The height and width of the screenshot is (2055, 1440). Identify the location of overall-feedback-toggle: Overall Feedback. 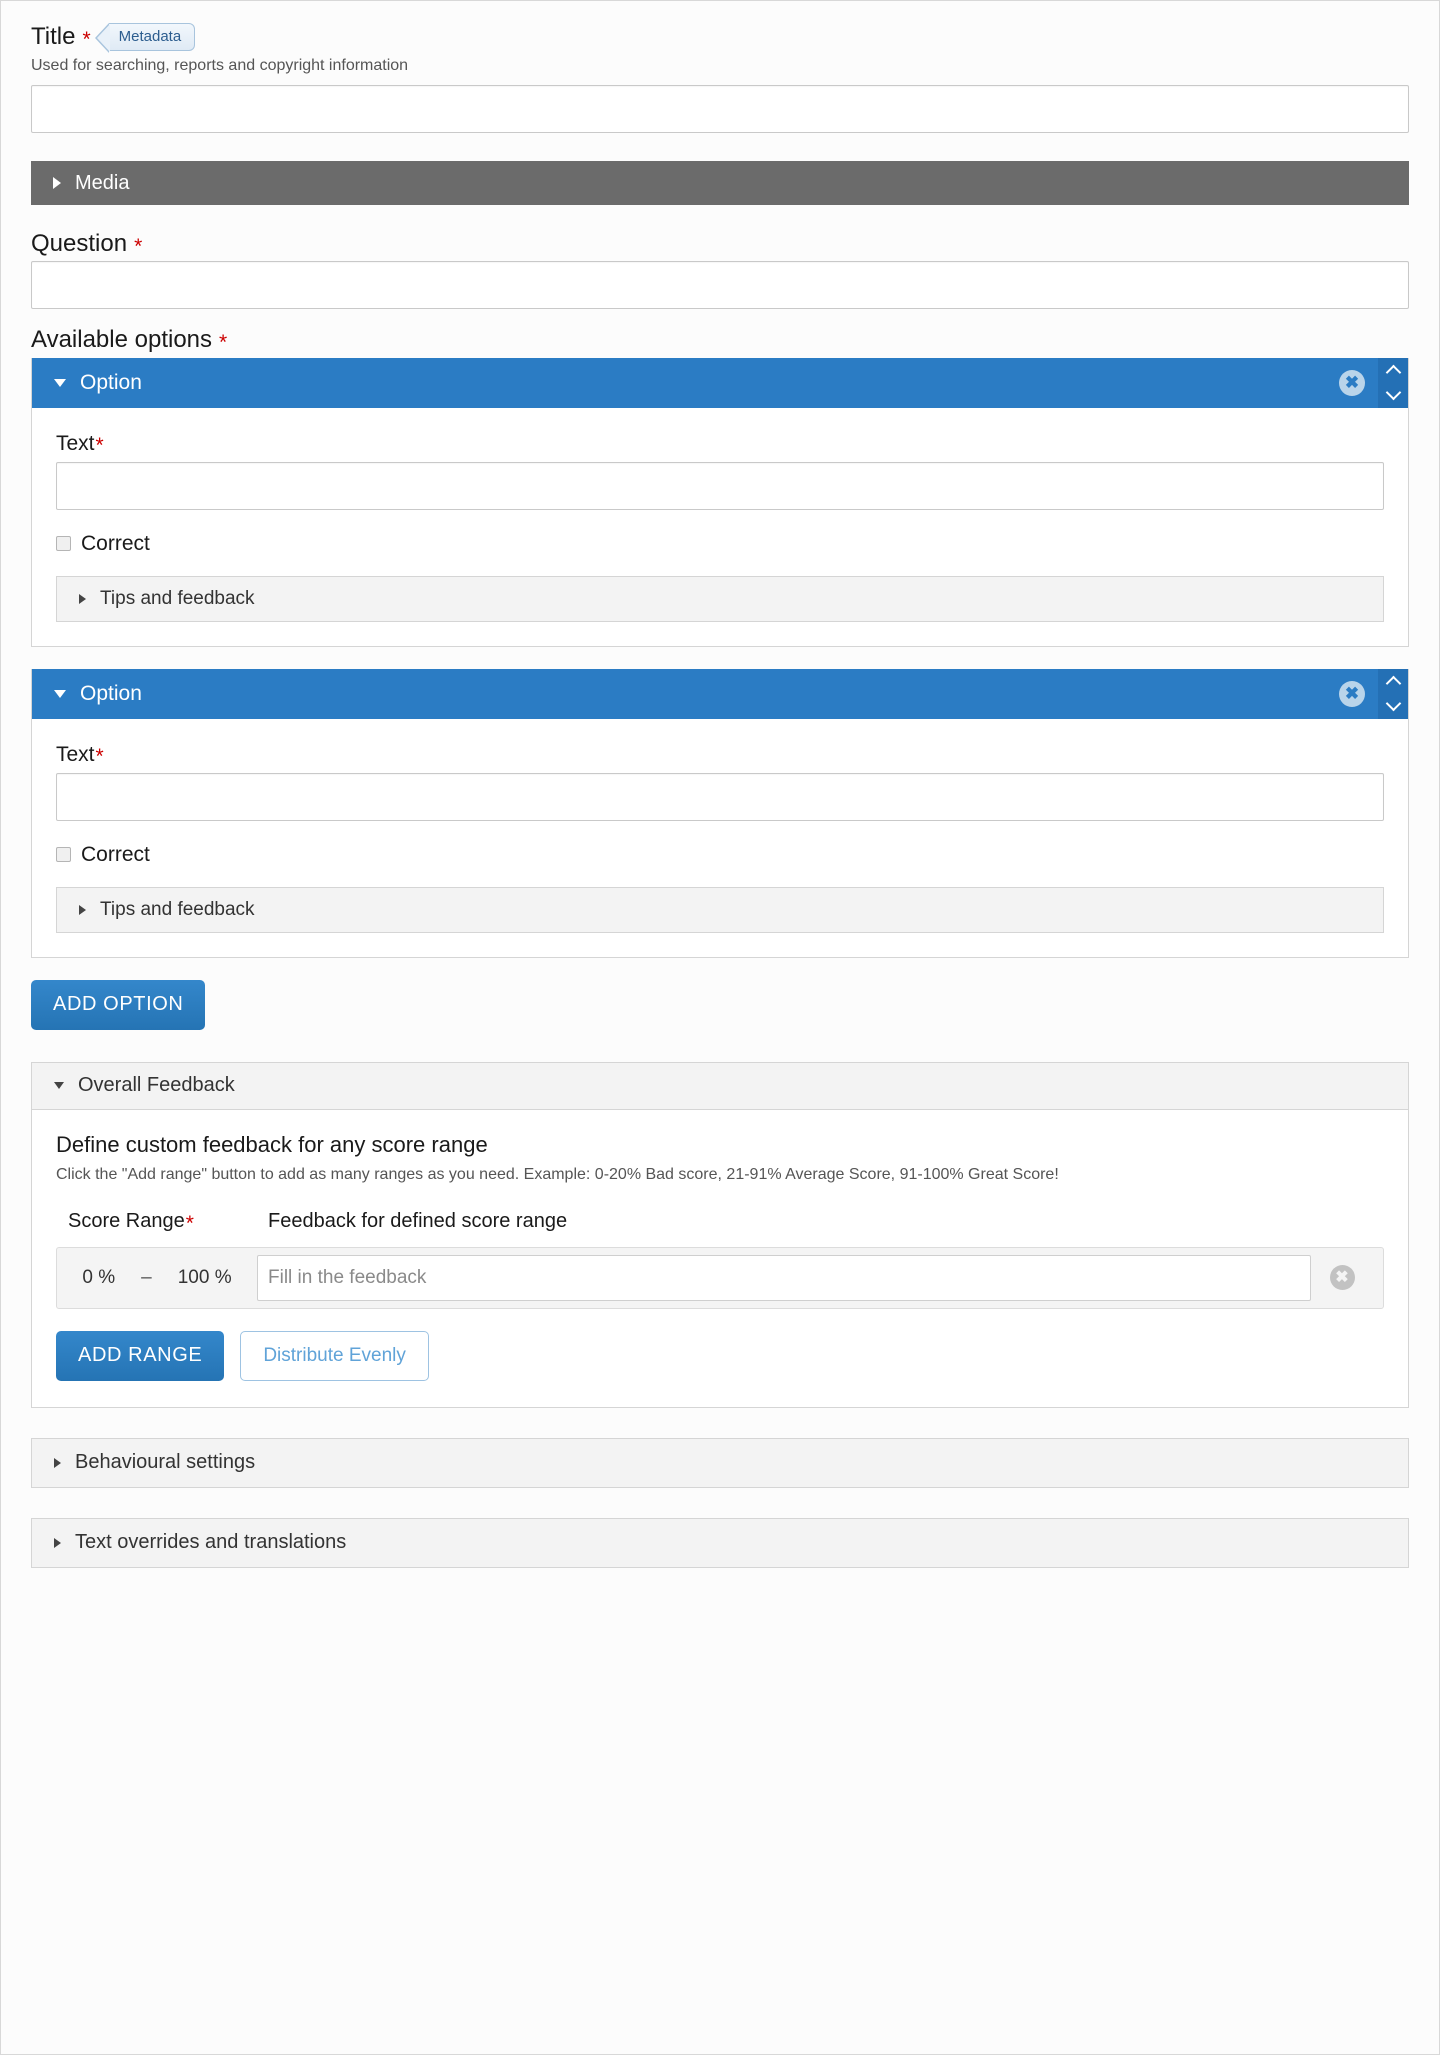
(720, 1085).